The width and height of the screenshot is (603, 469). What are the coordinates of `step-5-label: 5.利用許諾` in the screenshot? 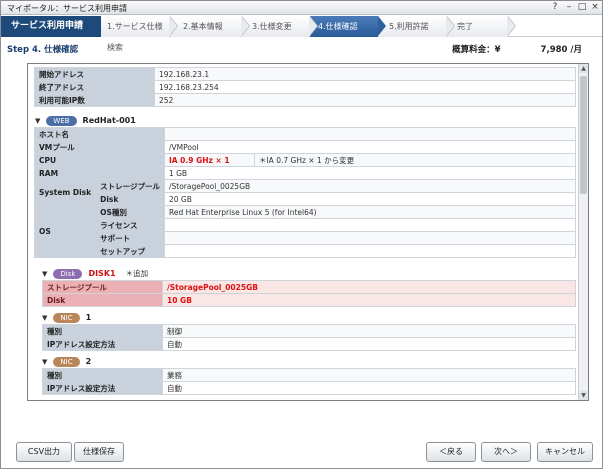 It's located at (409, 26).